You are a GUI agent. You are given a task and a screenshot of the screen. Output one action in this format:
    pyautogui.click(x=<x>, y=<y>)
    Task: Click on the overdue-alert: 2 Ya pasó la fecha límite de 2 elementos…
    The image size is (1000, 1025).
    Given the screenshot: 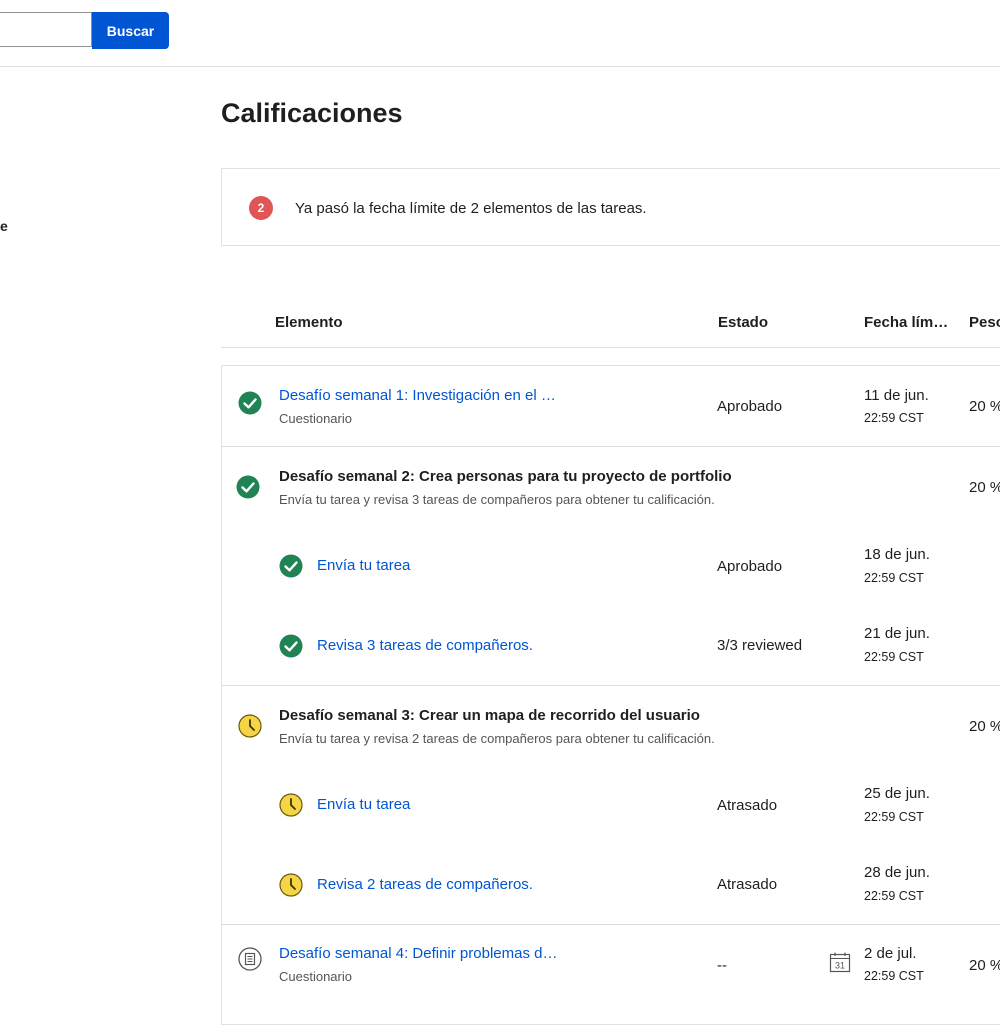 What is the action you would take?
    pyautogui.click(x=610, y=207)
    